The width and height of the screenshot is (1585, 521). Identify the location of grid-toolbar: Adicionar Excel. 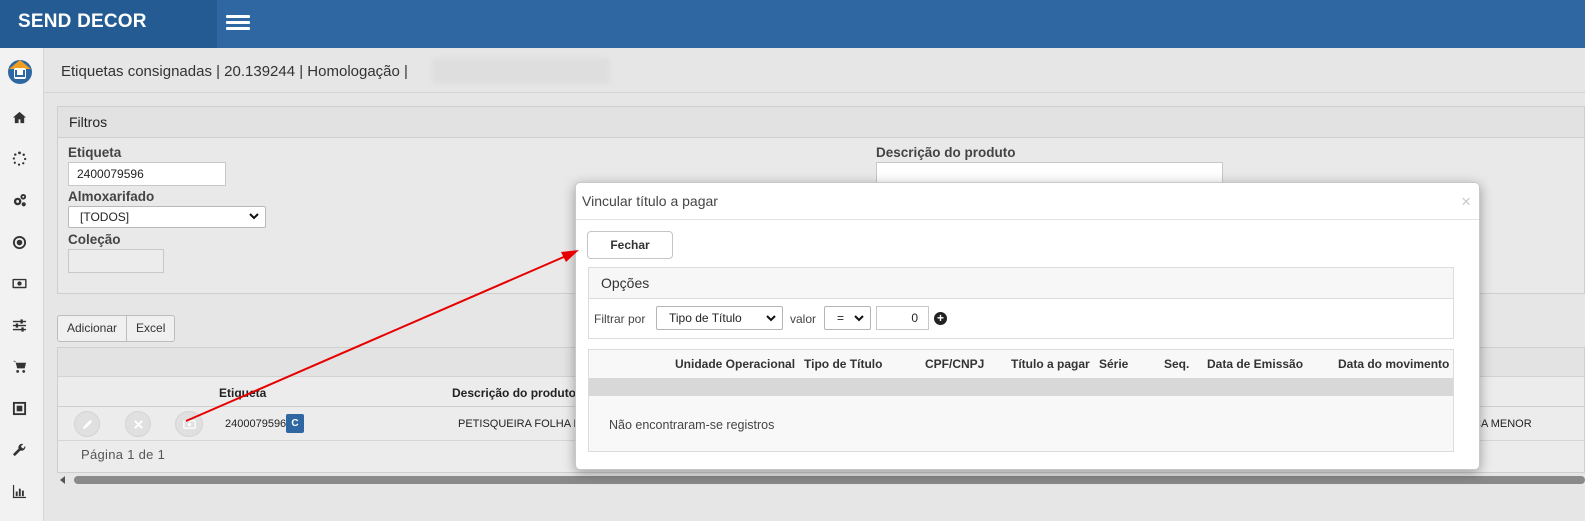
(116, 328).